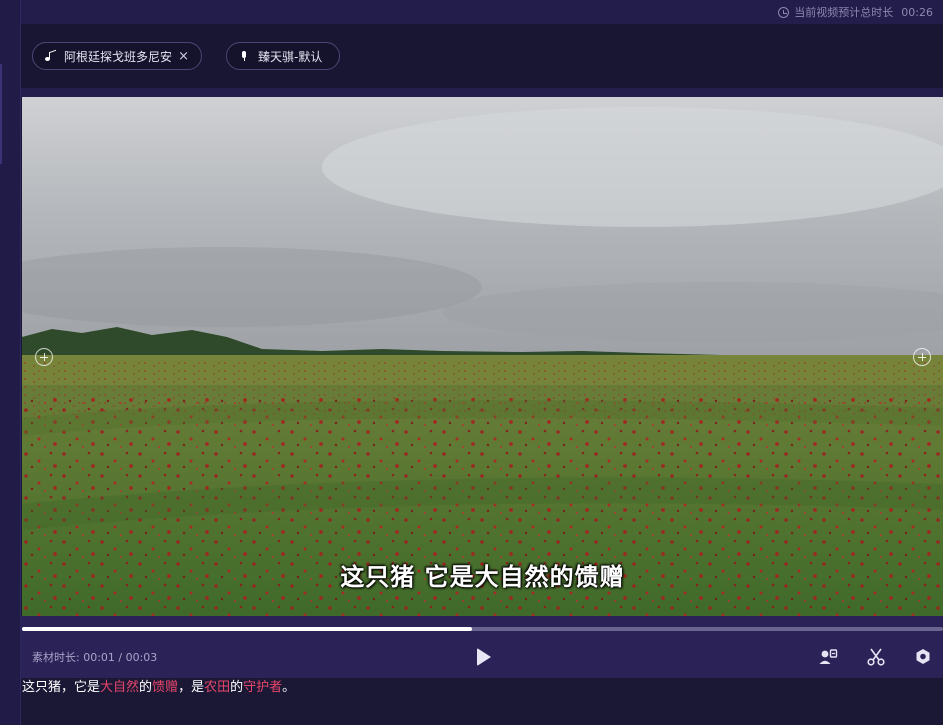 Image resolution: width=943 pixels, height=725 pixels. Describe the element at coordinates (244, 56) in the screenshot. I see `microphone-icon` at that location.